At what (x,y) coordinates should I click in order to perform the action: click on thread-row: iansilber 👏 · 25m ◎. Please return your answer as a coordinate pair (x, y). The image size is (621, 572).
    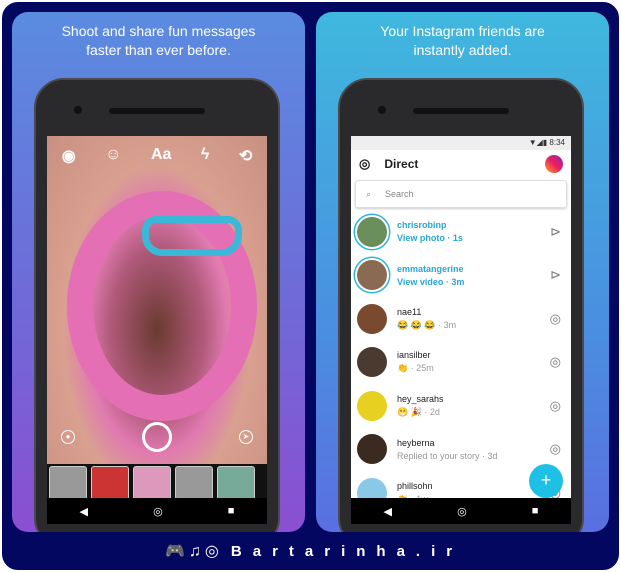
    Looking at the image, I should click on (461, 363).